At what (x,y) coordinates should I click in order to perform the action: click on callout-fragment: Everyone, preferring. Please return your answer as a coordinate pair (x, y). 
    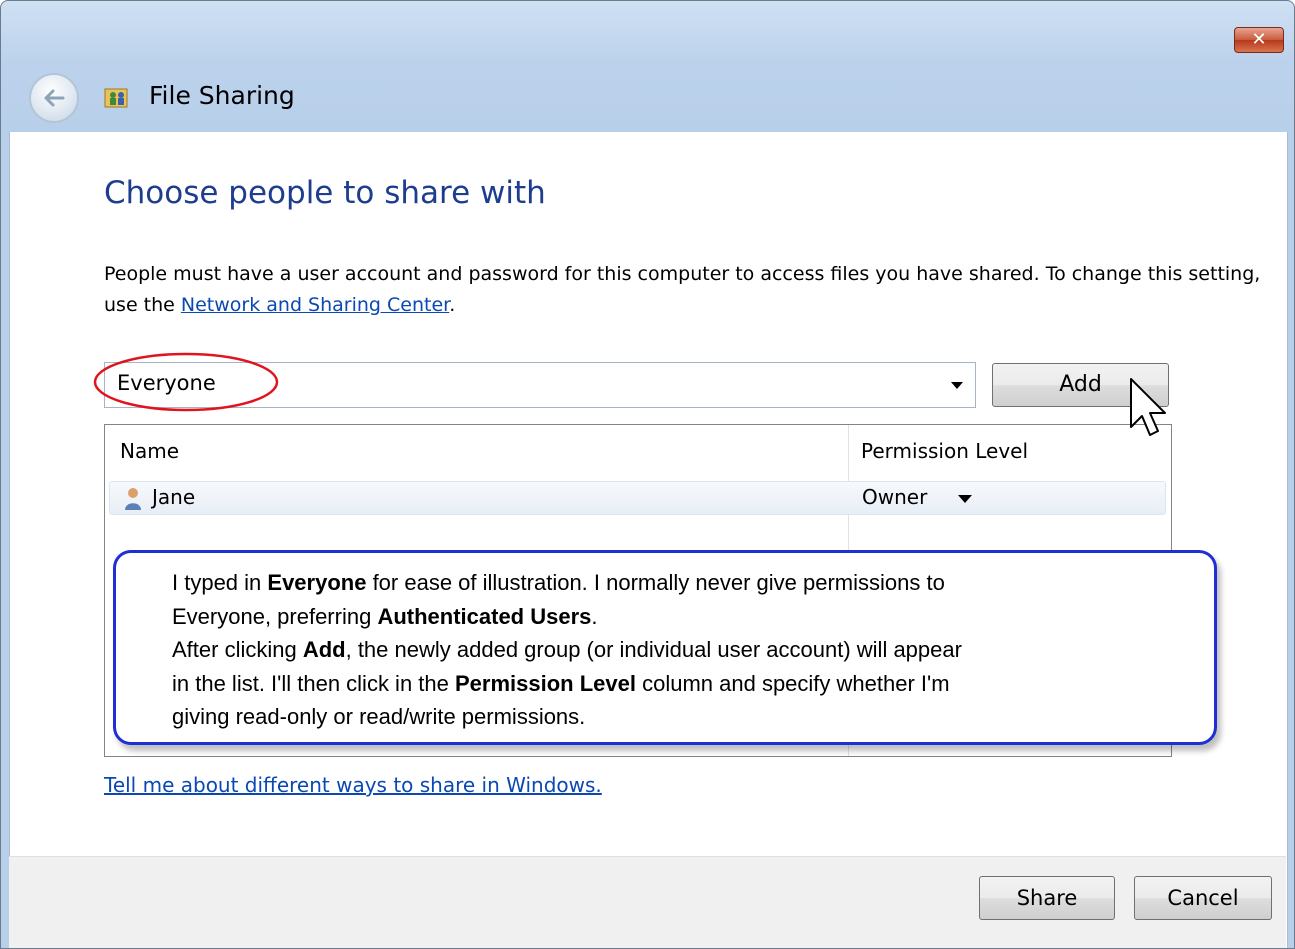
    Looking at the image, I should click on (275, 616).